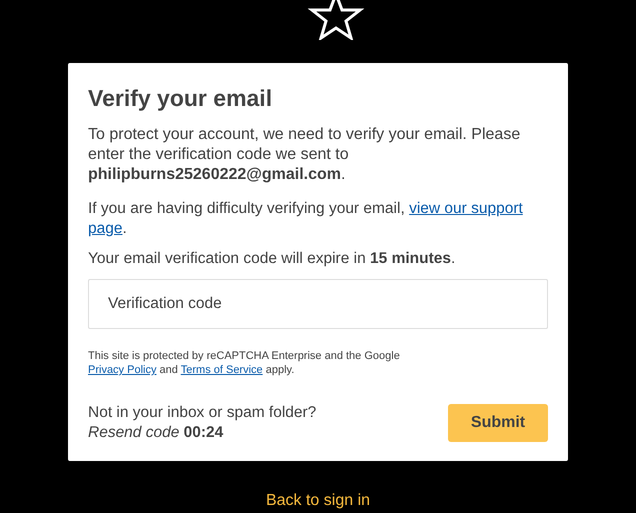 Image resolution: width=636 pixels, height=513 pixels. What do you see at coordinates (305, 155) in the screenshot?
I see `intro-text: To protect your account, we need to verify your email. Please enter the verification code we sent to philipburns25260222@gmail.com.` at bounding box center [305, 155].